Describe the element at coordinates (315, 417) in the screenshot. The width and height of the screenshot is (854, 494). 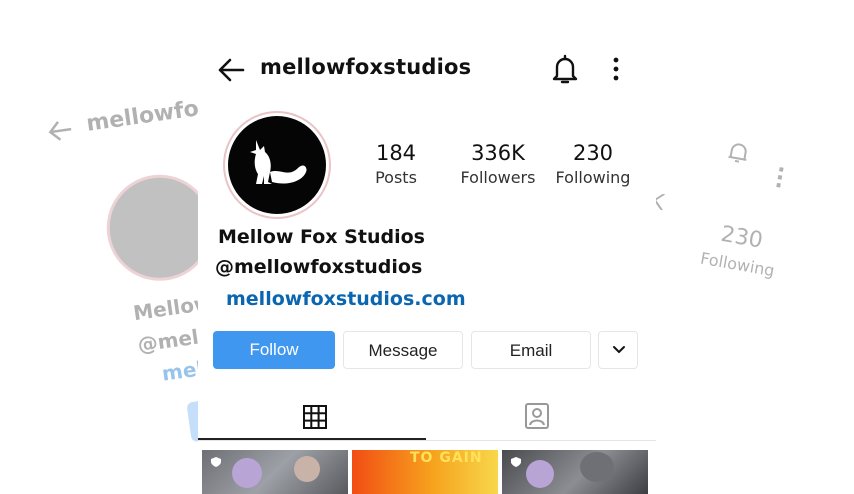
I see `grid-tab-icon` at that location.